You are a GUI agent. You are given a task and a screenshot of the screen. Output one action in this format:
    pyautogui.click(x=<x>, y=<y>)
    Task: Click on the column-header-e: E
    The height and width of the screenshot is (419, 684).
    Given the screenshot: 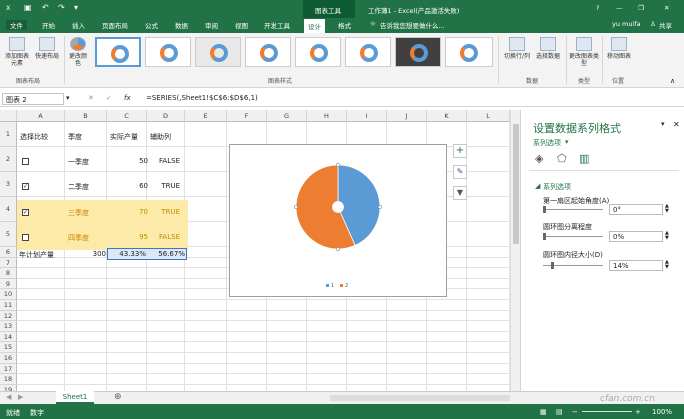 What is the action you would take?
    pyautogui.click(x=206, y=116)
    